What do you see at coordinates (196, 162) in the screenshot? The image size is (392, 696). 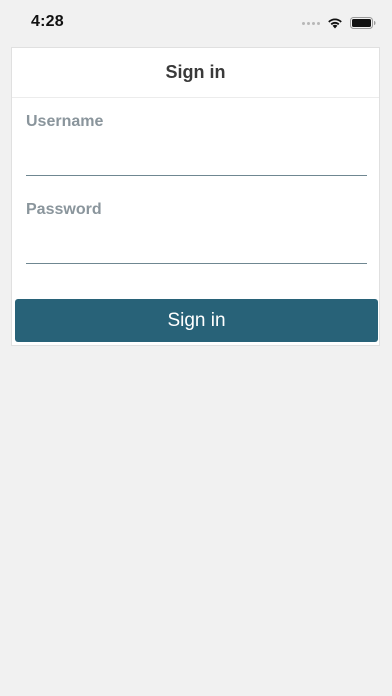 I see `username-input` at bounding box center [196, 162].